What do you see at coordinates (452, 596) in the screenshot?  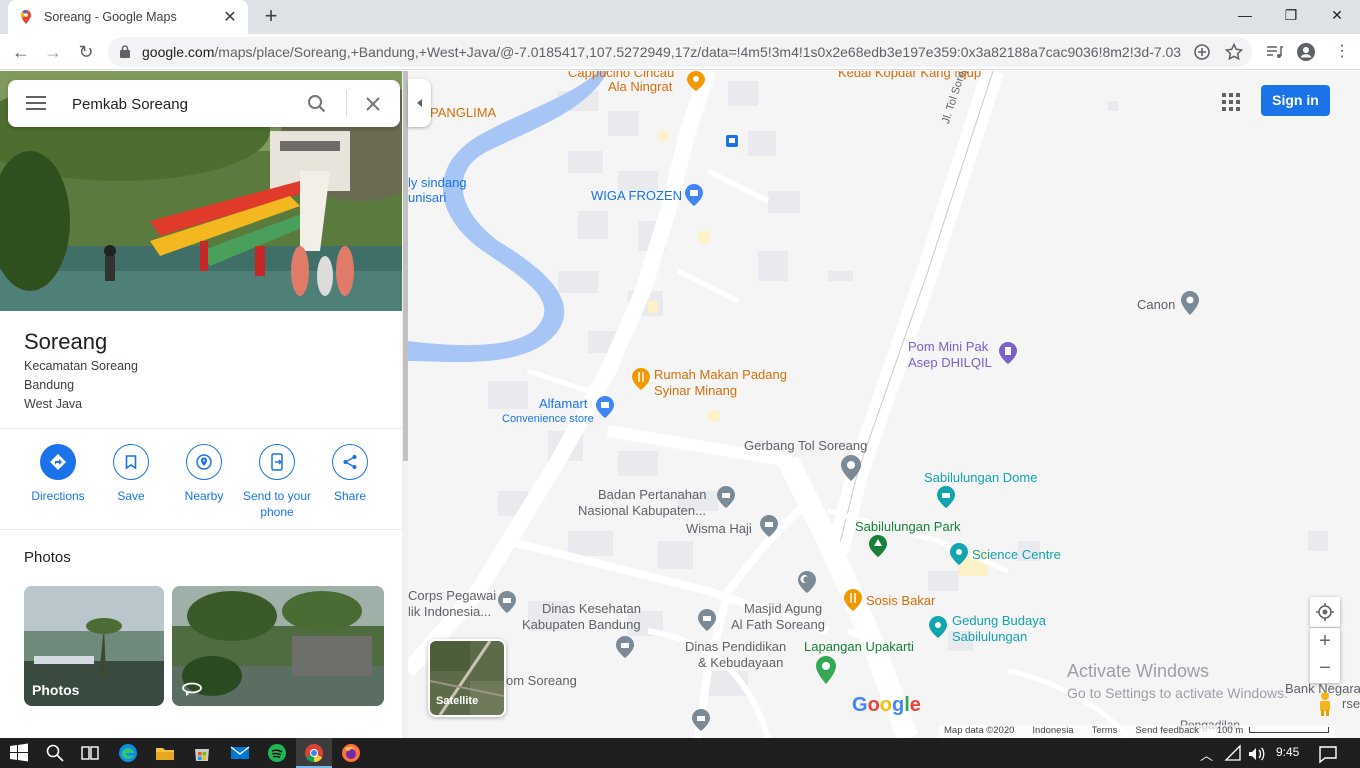 I see `map-label: Corps Pegawai` at bounding box center [452, 596].